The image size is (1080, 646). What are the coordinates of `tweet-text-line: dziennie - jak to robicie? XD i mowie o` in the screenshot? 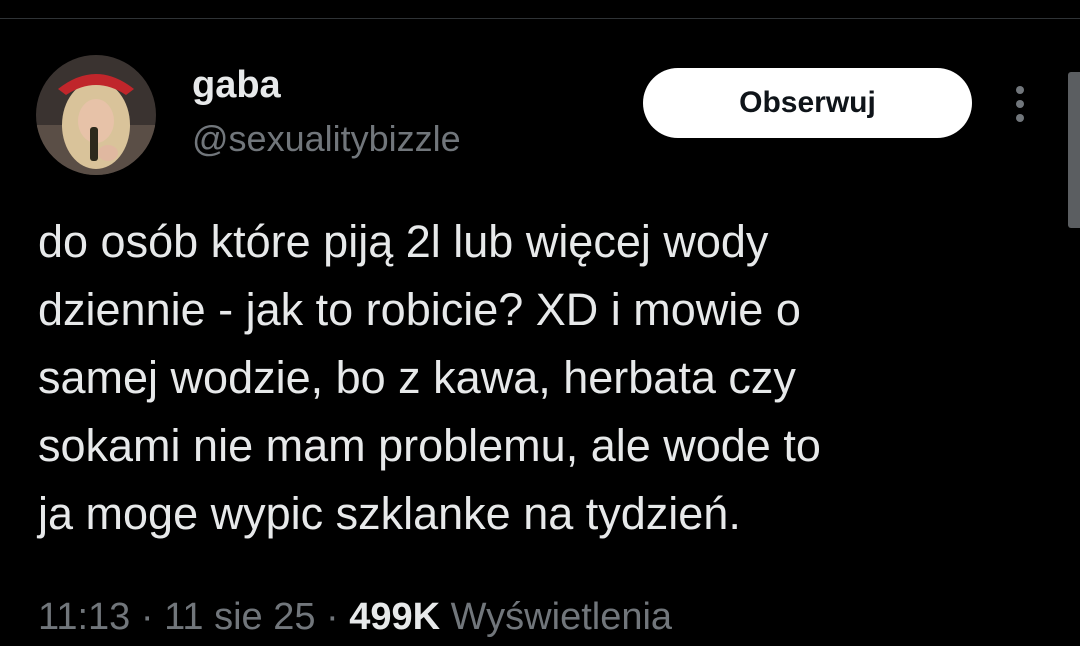 It's located at (419, 309).